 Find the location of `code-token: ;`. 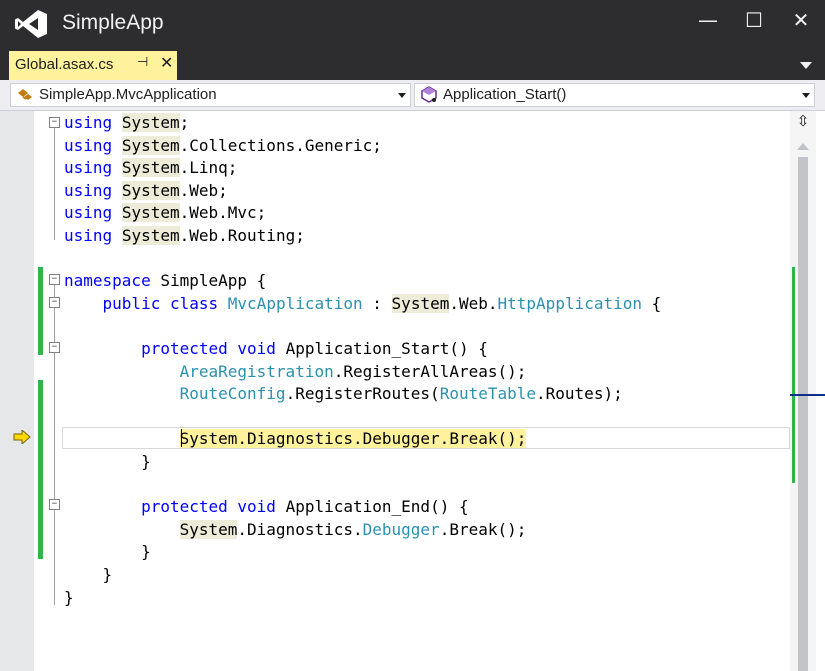

code-token: ; is located at coordinates (184, 122).